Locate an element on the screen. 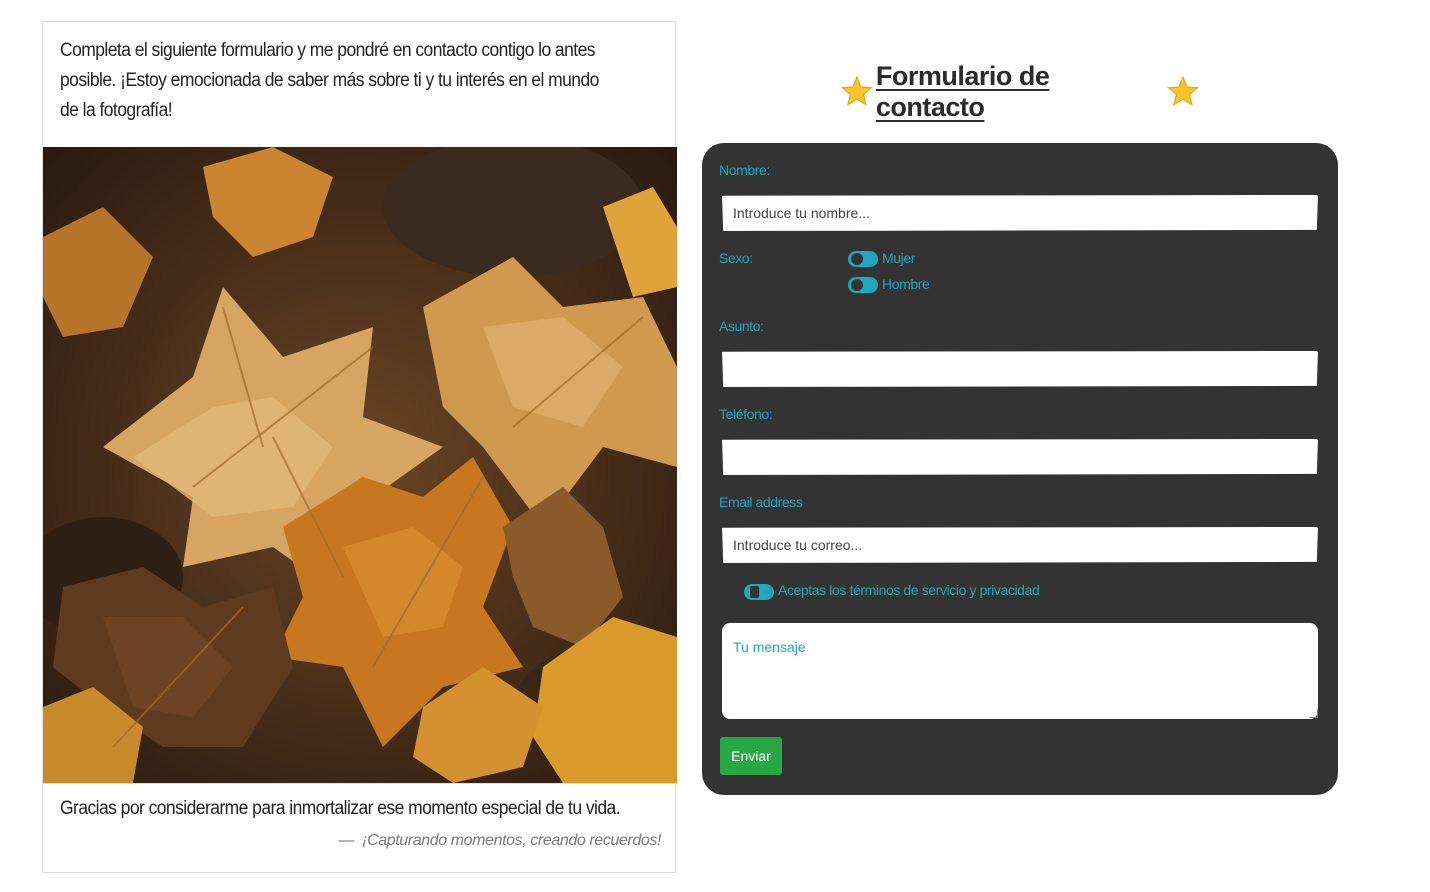  name-label: Nombre: is located at coordinates (744, 170).